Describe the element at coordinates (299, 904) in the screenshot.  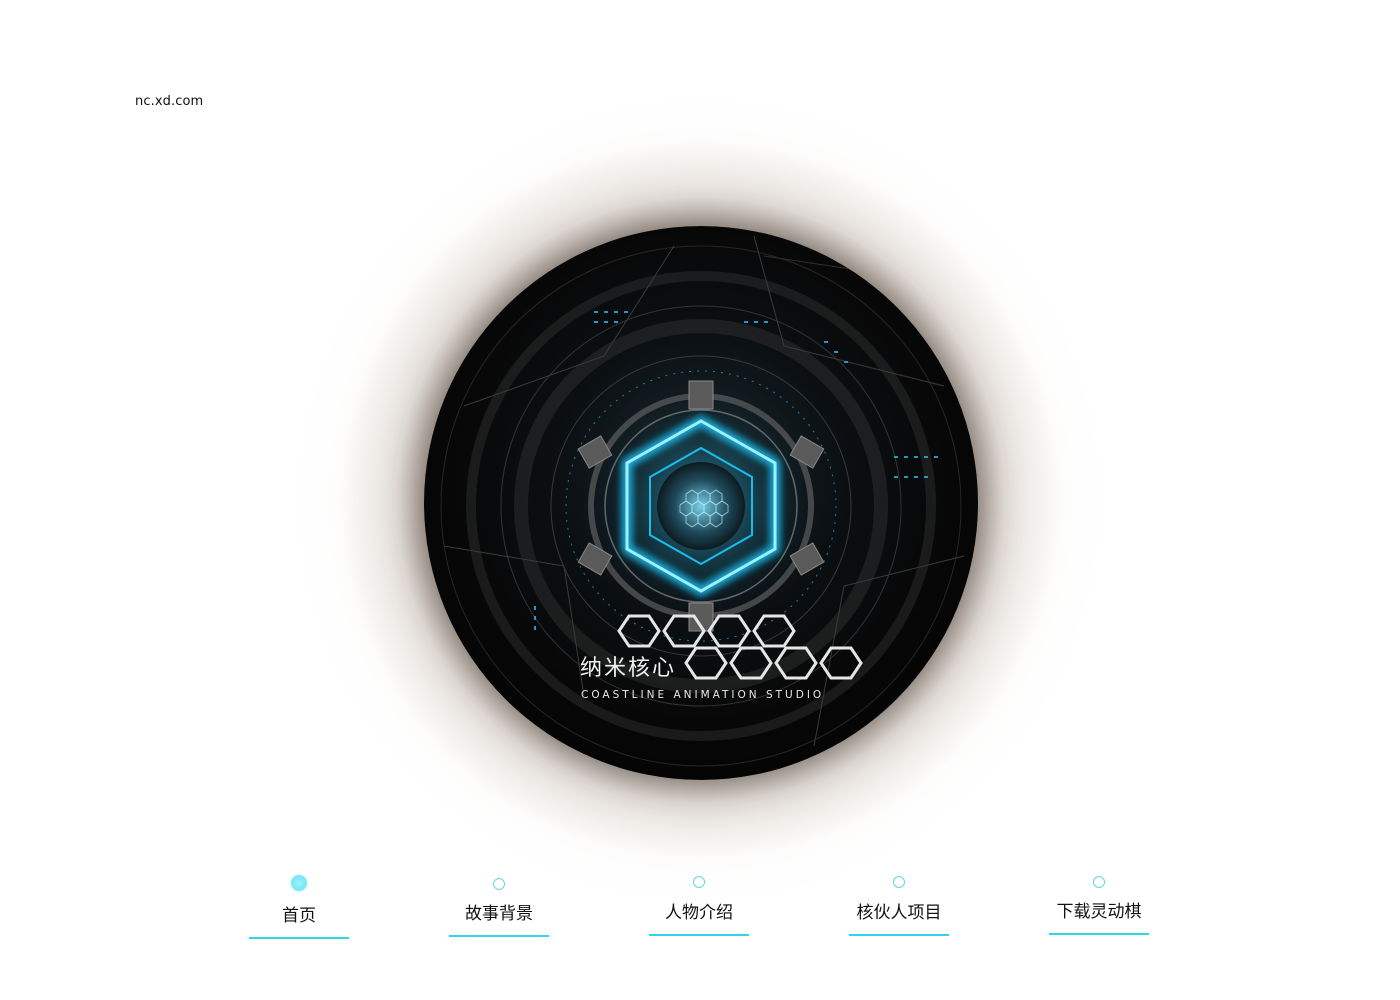
I see `nav-item-home: 首页` at that location.